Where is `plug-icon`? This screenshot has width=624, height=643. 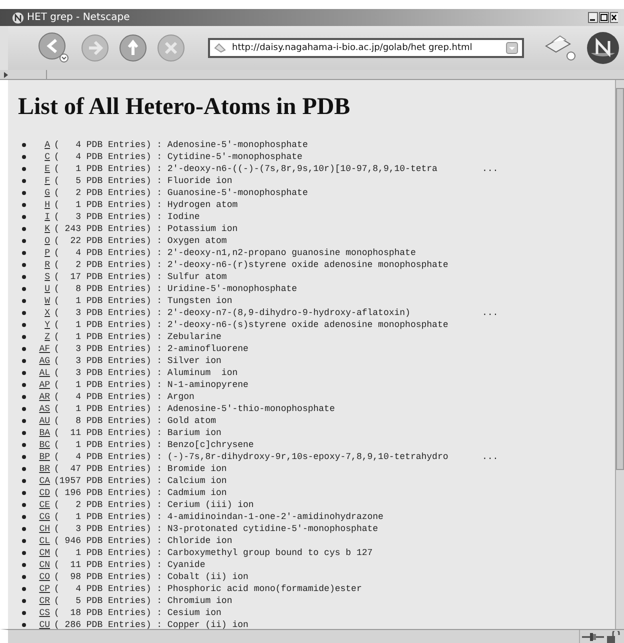 plug-icon is located at coordinates (593, 637).